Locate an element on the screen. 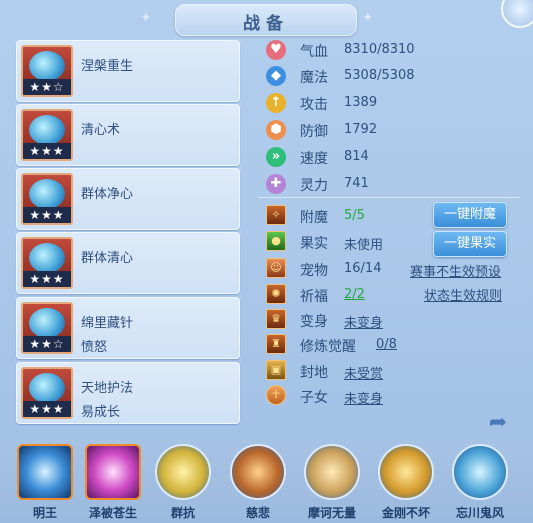  passive-skill: 群抗 is located at coordinates (183, 482).